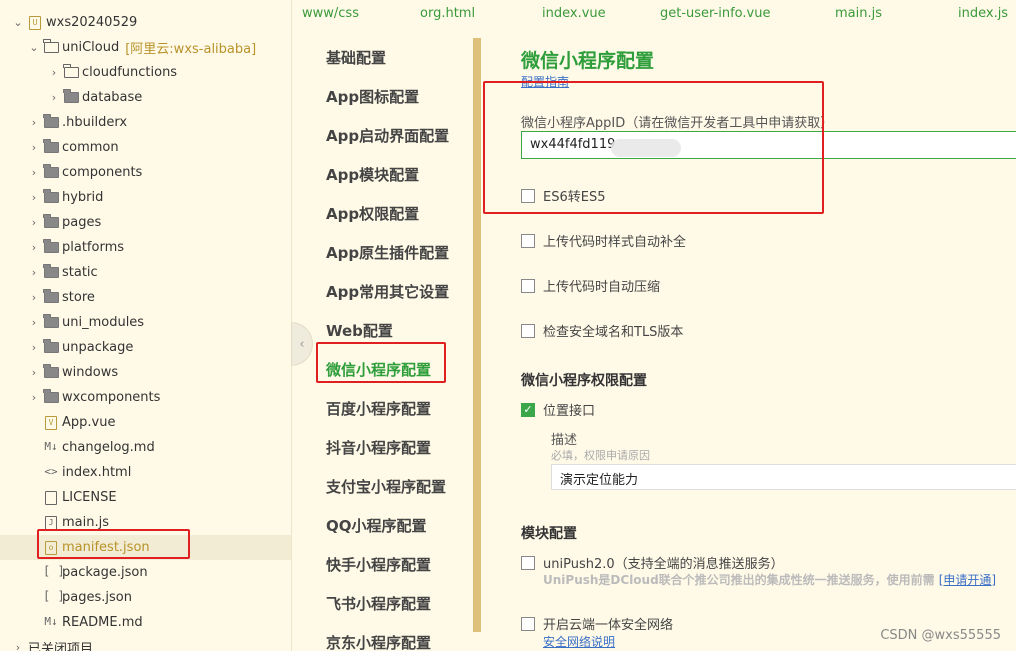  Describe the element at coordinates (145, 272) in the screenshot. I see `tree-item-static: › static` at that location.